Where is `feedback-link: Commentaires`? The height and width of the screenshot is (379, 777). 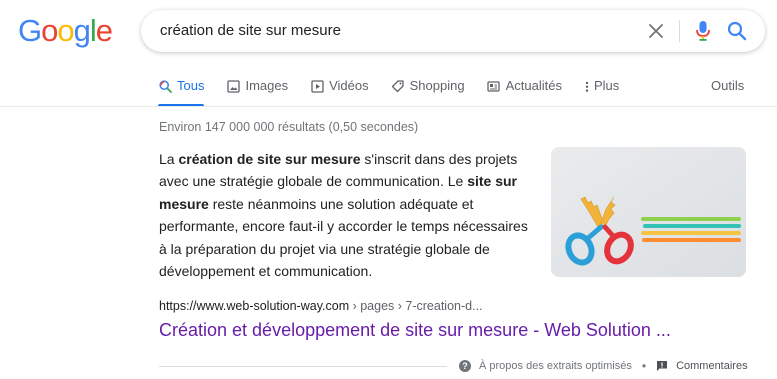 feedback-link: Commentaires is located at coordinates (702, 366).